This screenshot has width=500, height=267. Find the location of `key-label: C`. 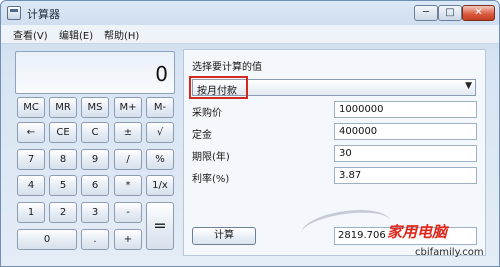

key-label: C is located at coordinates (95, 132).